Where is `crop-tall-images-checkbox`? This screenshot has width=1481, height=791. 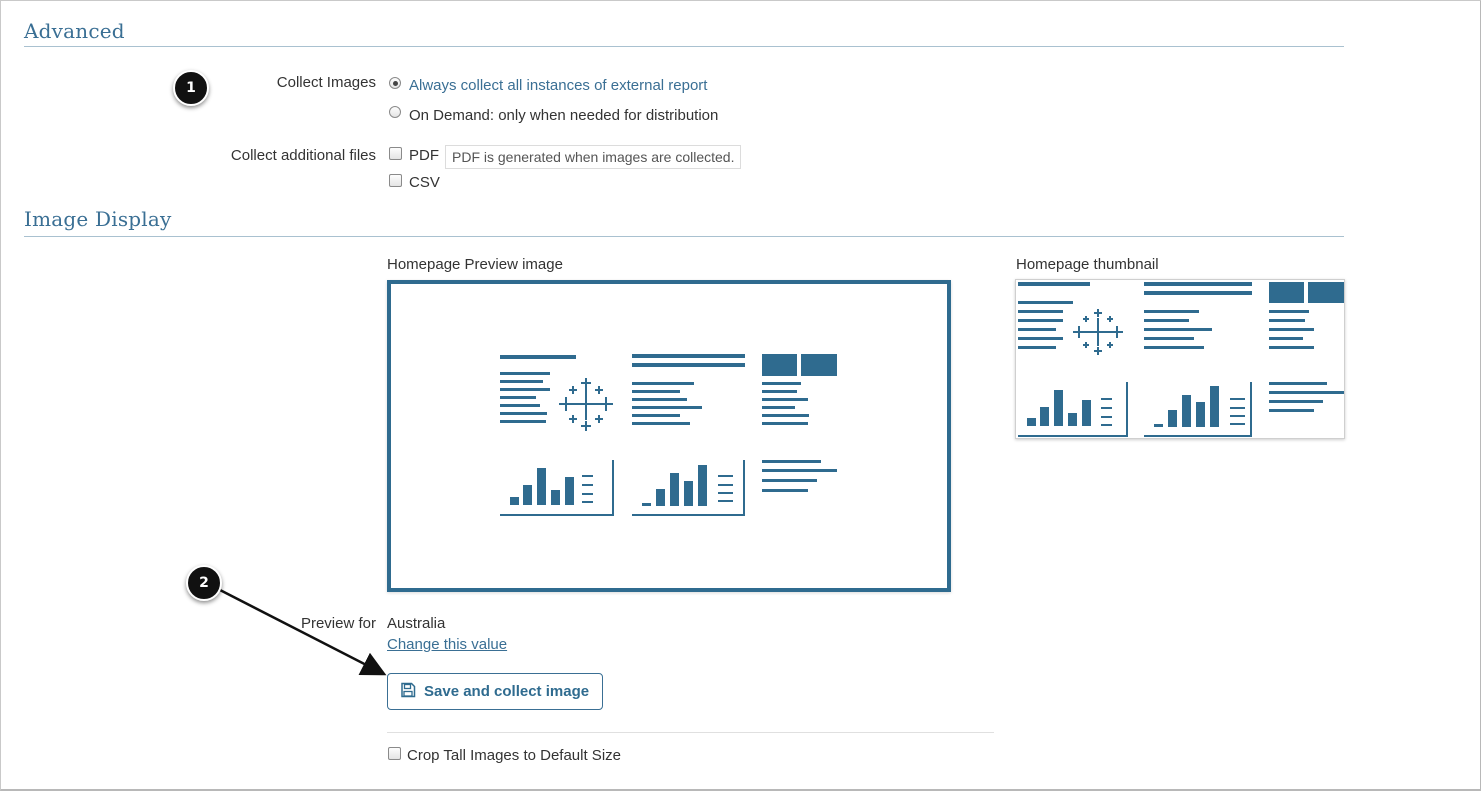 crop-tall-images-checkbox is located at coordinates (394, 753).